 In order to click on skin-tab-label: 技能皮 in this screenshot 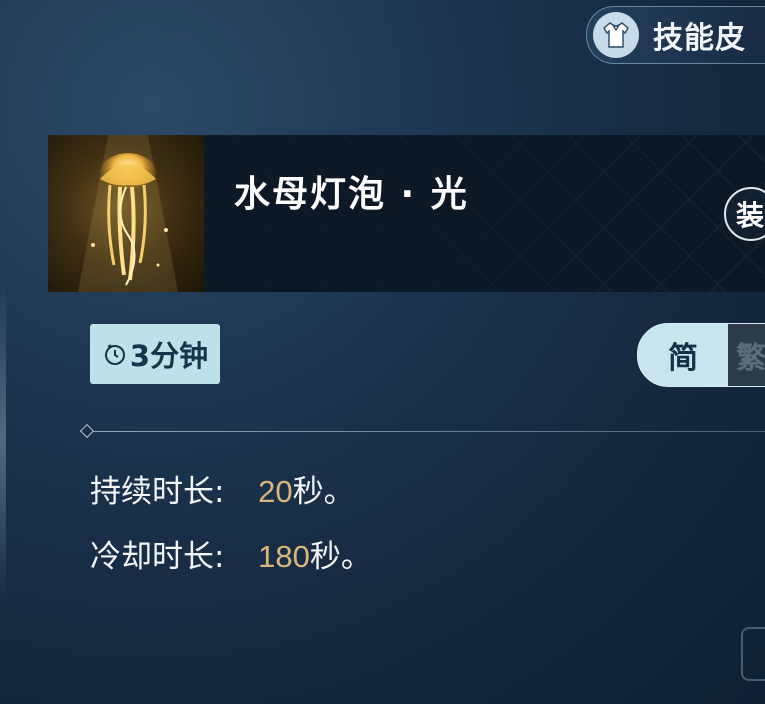, I will do `click(699, 38)`.